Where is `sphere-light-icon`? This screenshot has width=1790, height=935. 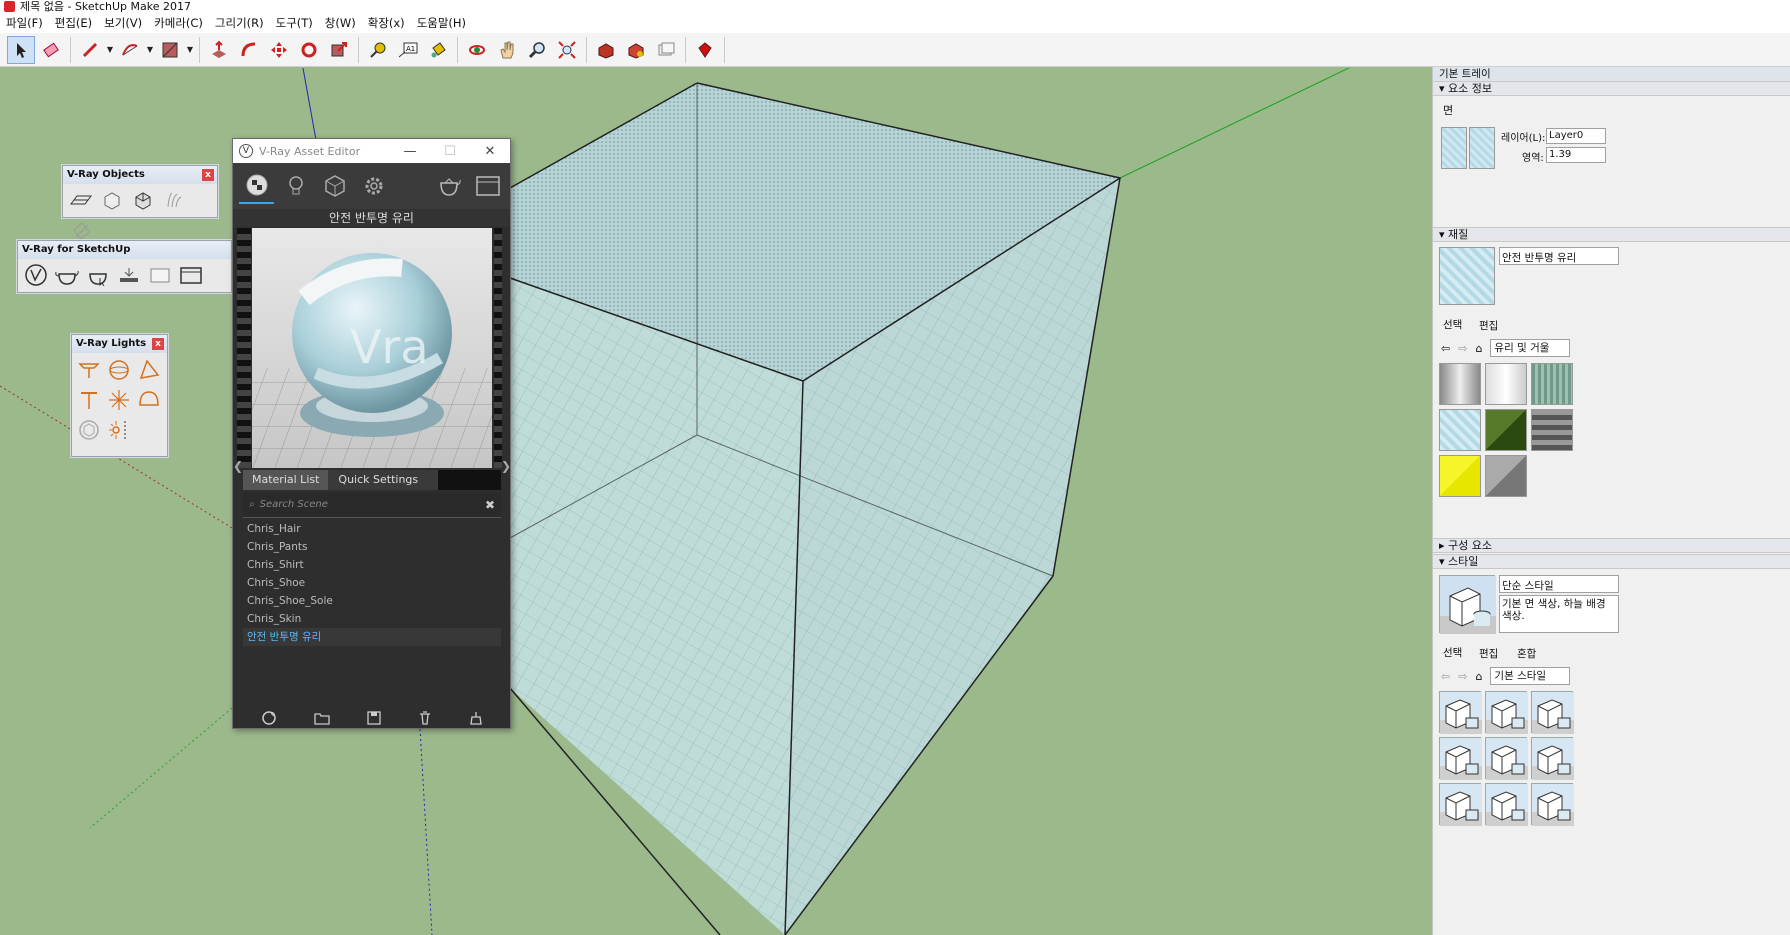 sphere-light-icon is located at coordinates (119, 370).